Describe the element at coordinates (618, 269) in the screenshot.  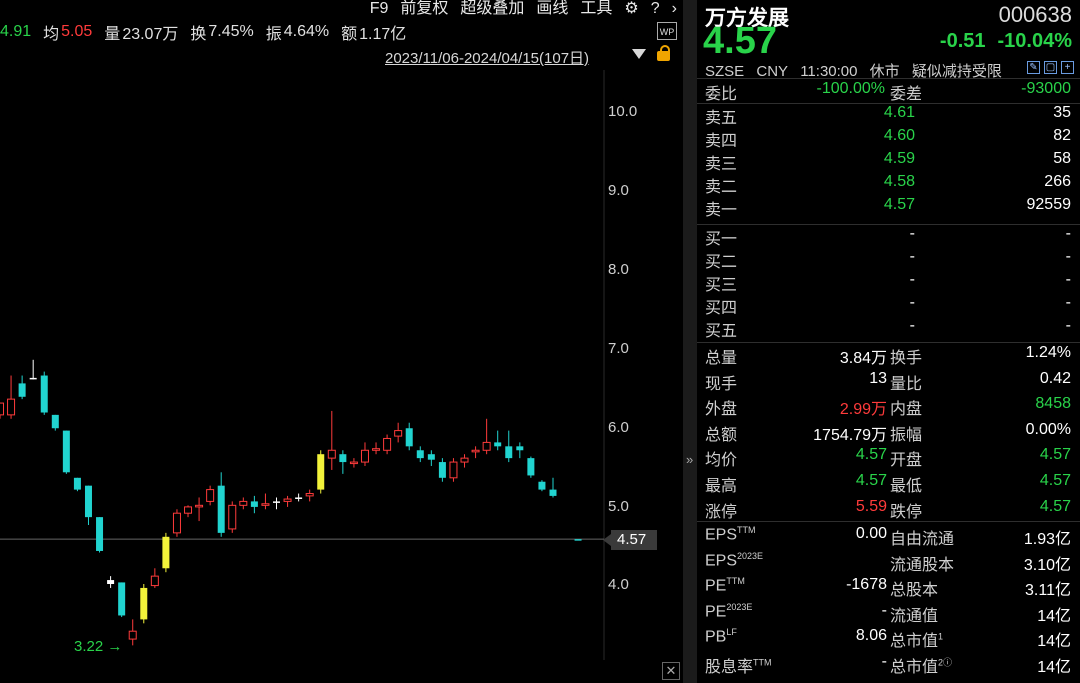
I see `y-tick-label: 8.0` at that location.